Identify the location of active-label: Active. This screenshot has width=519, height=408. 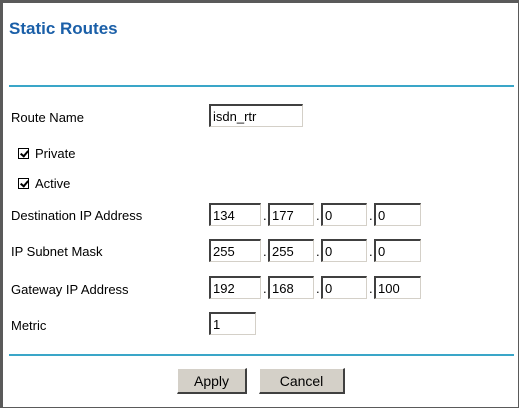
(53, 183).